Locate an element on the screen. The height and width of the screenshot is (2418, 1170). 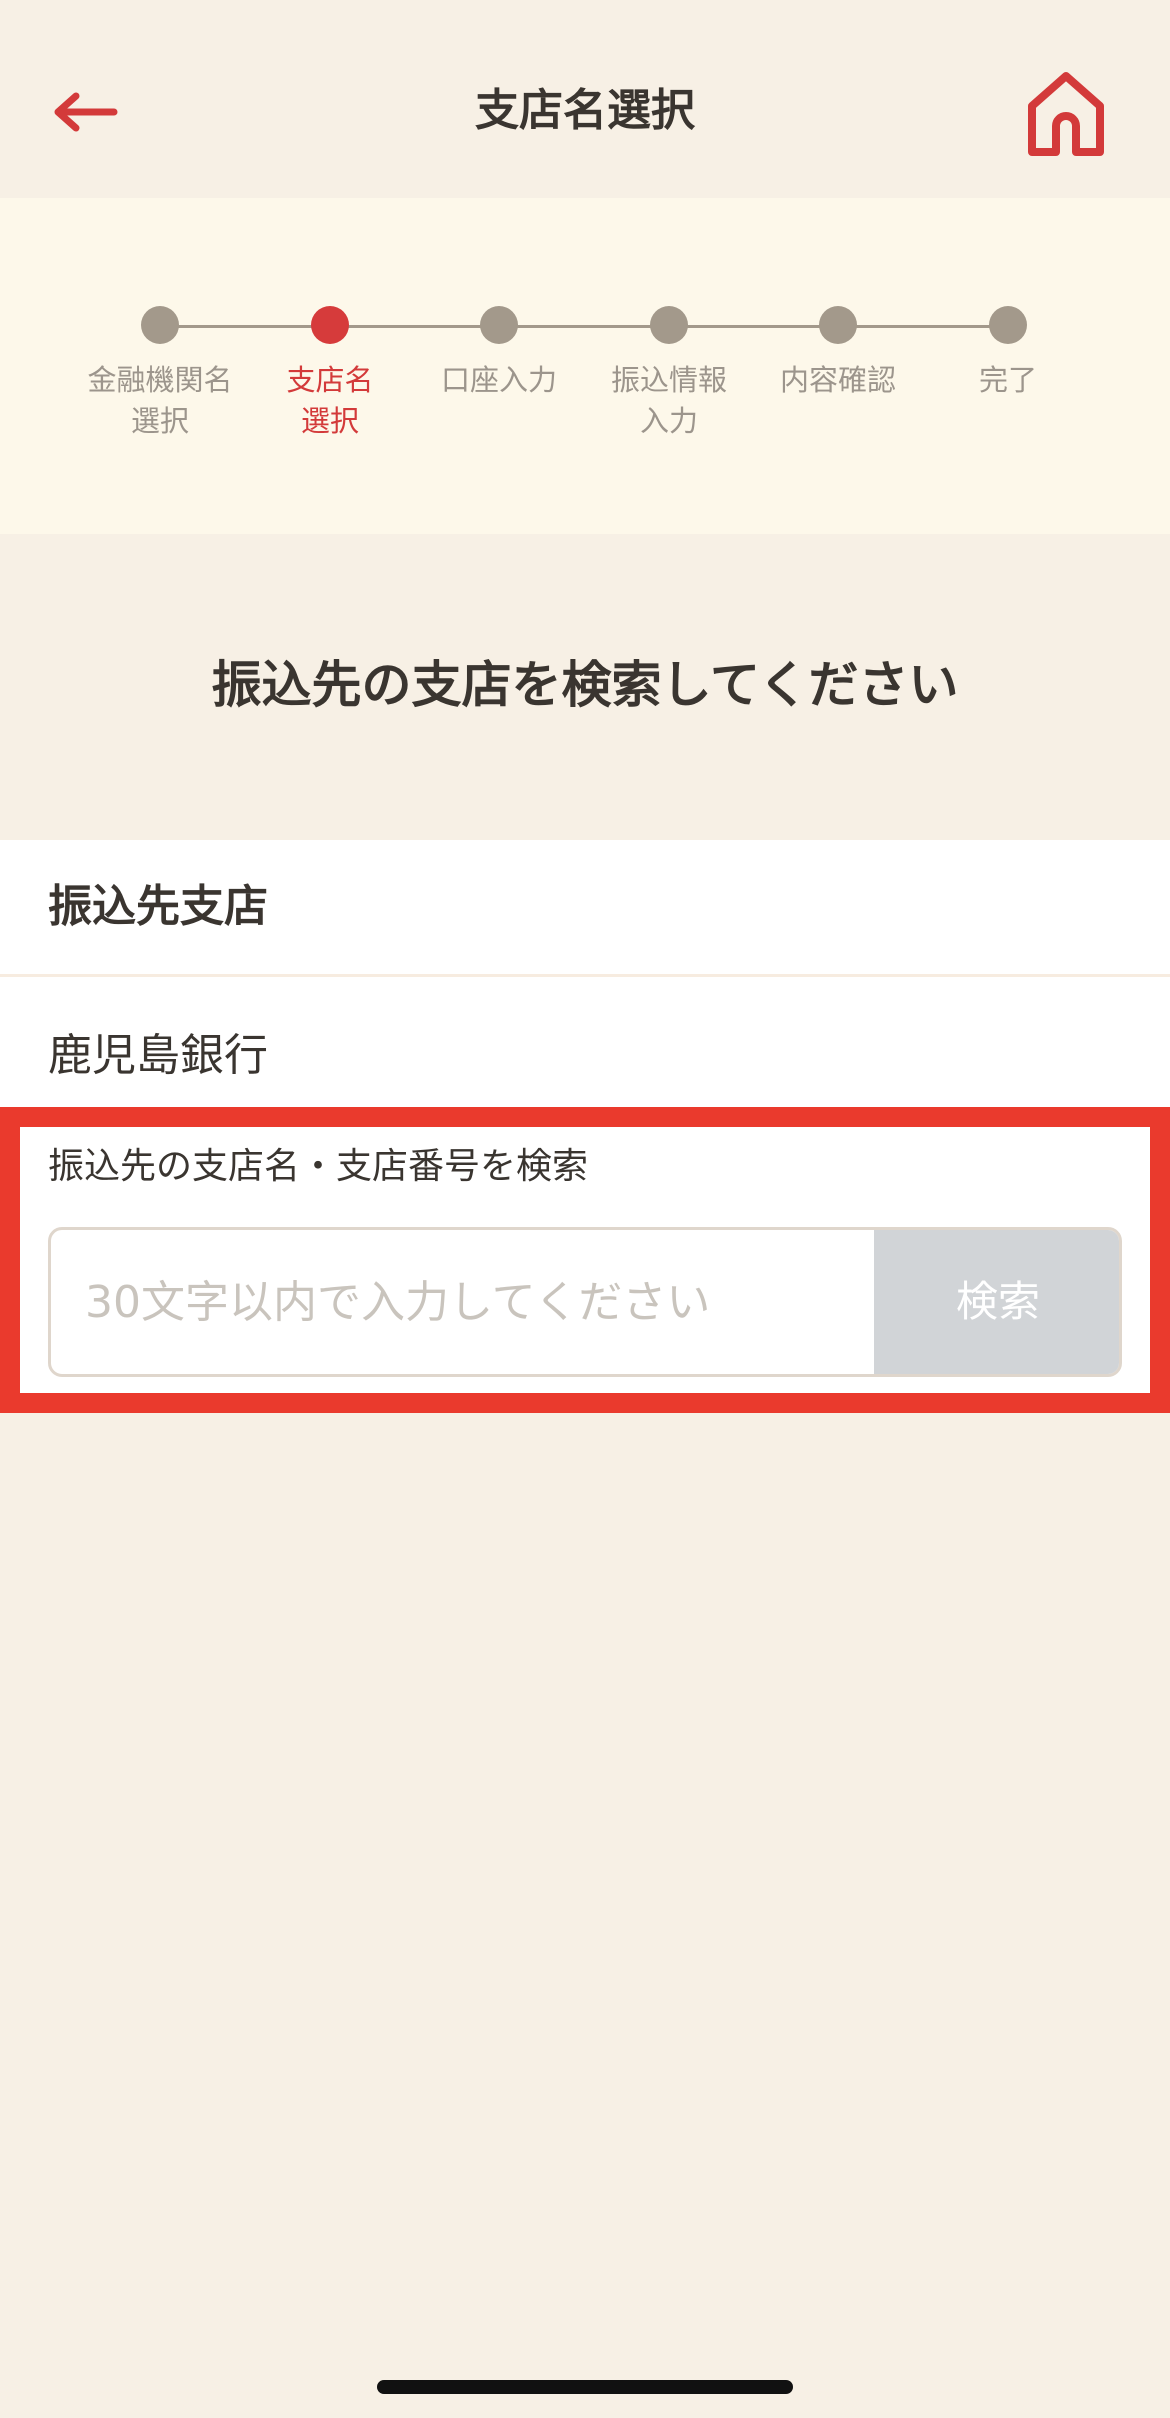
home-icon is located at coordinates (1066, 114).